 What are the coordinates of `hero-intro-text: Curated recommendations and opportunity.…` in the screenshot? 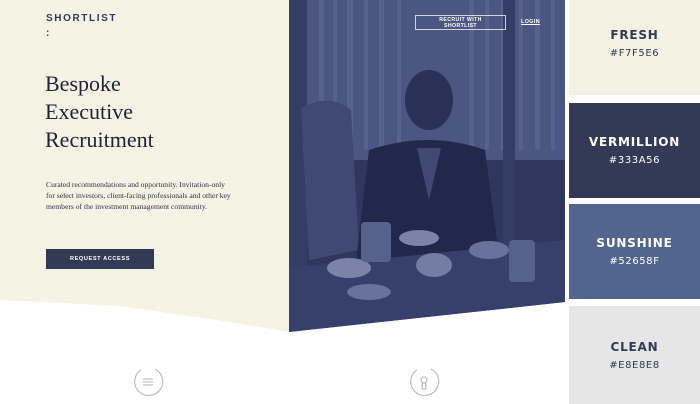 It's located at (138, 196).